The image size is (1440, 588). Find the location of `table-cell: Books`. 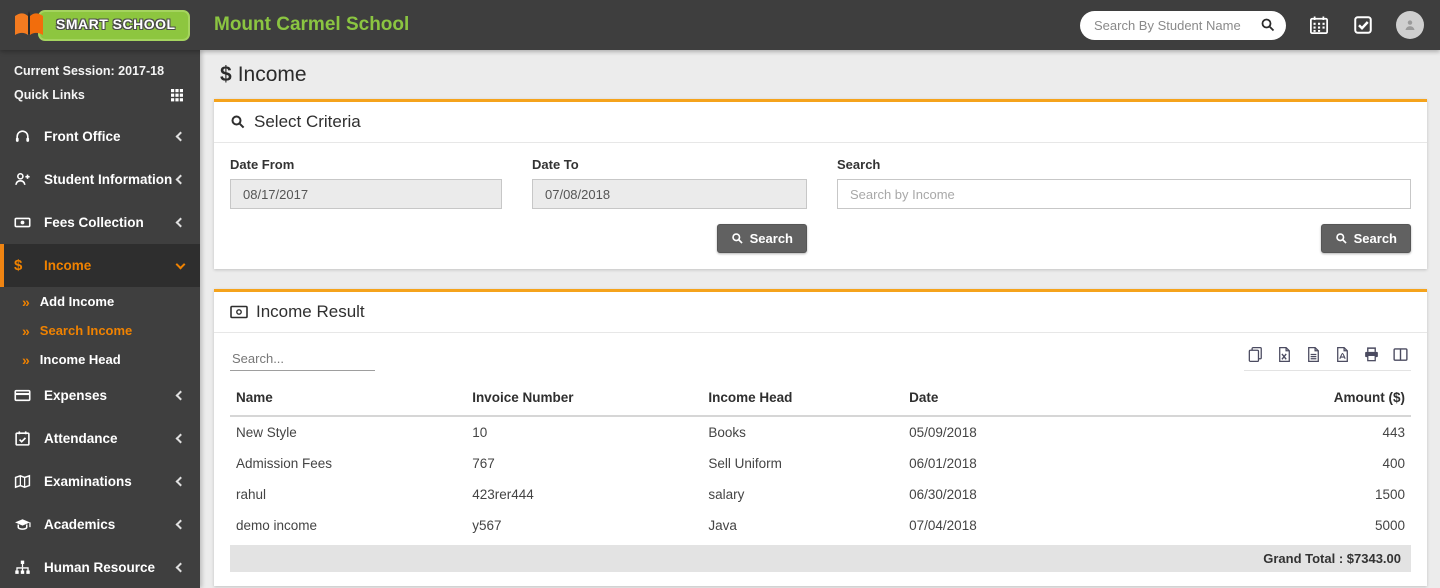

table-cell: Books is located at coordinates (727, 432).